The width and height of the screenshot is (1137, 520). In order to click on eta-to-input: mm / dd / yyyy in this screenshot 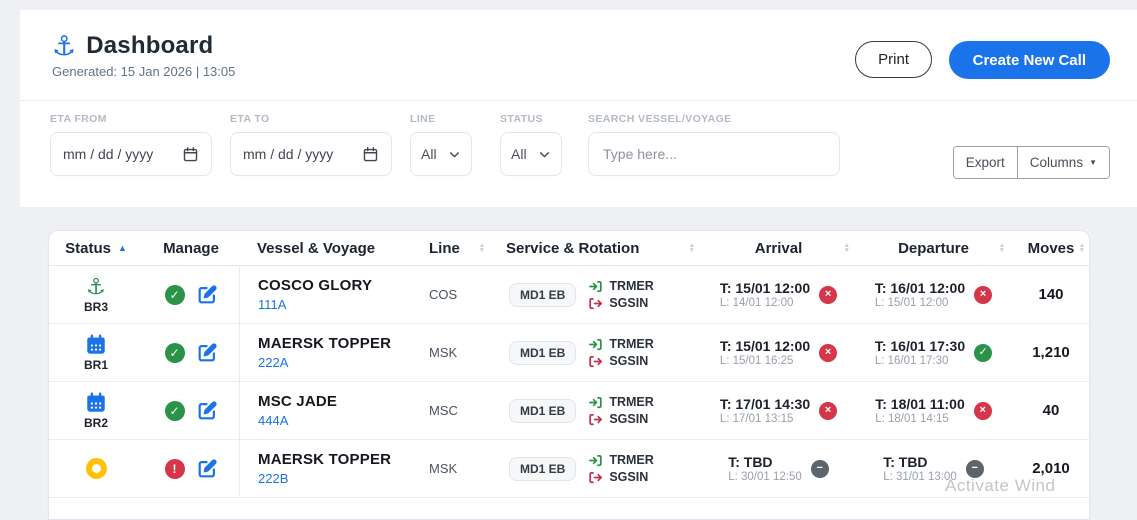, I will do `click(311, 154)`.